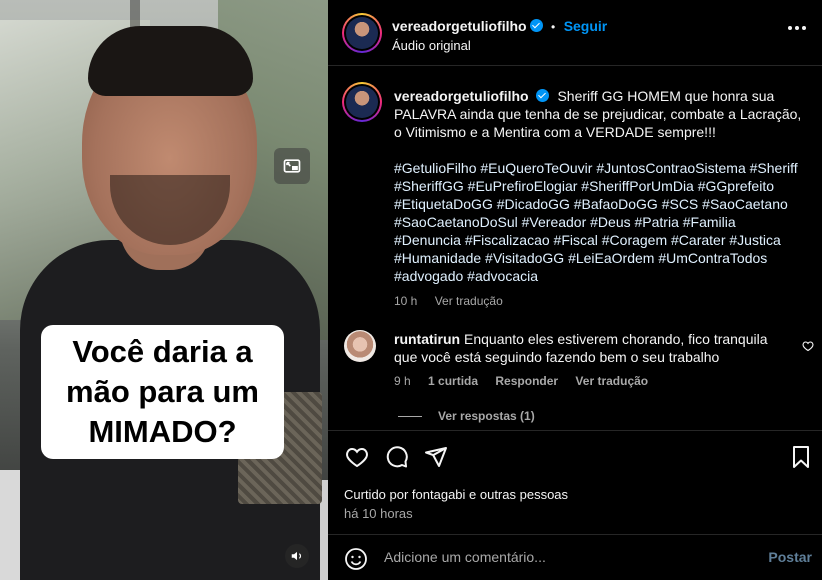  I want to click on paper-plane-icon, so click(436, 457).